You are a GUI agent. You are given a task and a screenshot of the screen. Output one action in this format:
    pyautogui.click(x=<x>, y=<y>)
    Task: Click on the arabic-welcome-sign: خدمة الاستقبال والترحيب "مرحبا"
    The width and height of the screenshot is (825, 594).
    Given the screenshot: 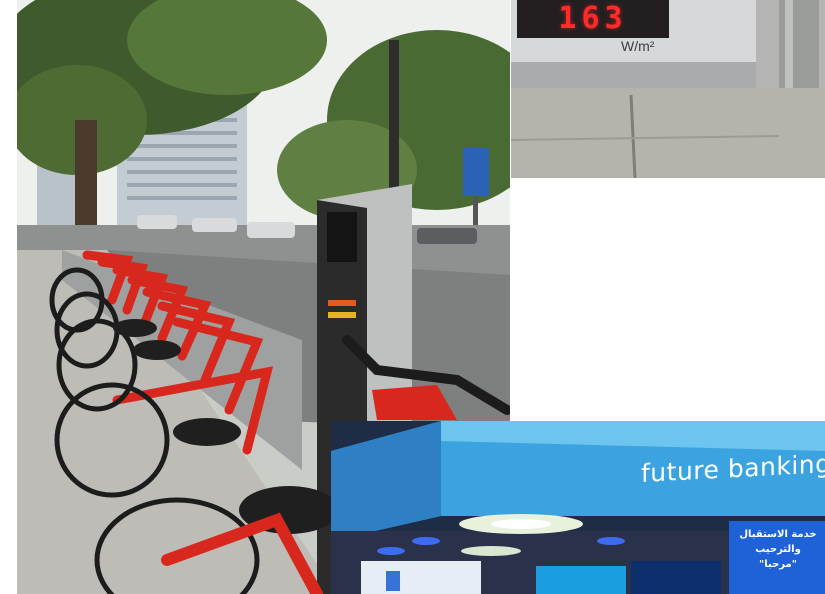 What is the action you would take?
    pyautogui.click(x=778, y=549)
    